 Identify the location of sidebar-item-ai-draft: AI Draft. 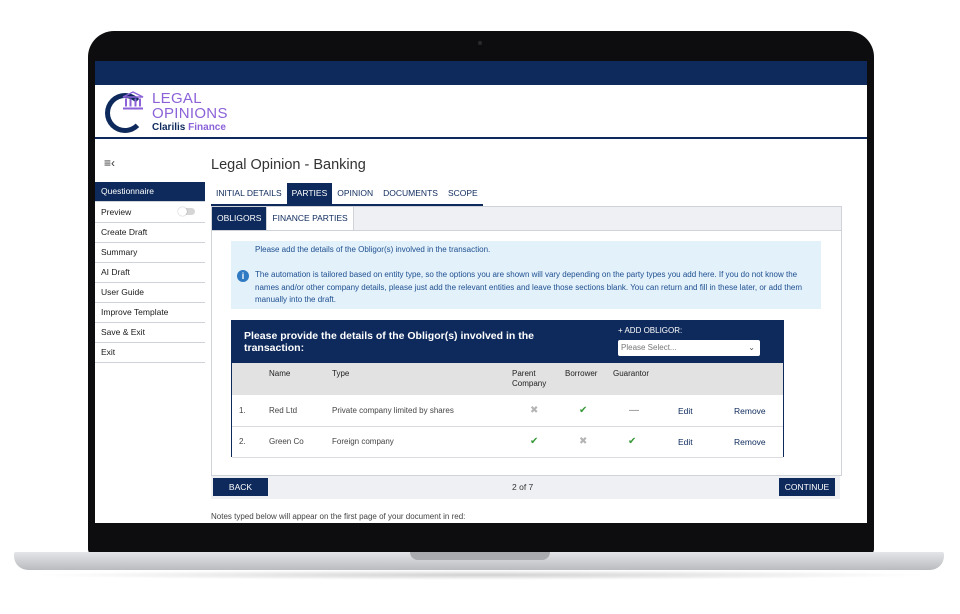
(150, 273).